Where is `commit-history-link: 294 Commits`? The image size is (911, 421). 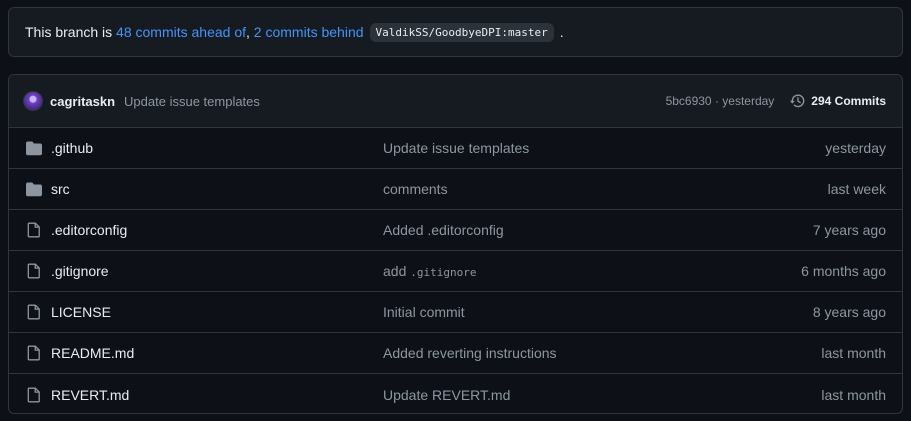 commit-history-link: 294 Commits is located at coordinates (838, 101).